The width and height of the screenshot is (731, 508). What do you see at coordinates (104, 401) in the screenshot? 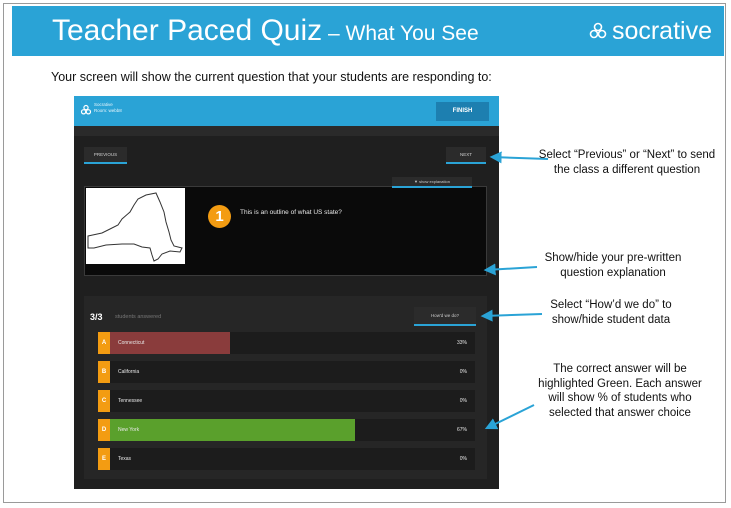
I see `answer-letter: C` at bounding box center [104, 401].